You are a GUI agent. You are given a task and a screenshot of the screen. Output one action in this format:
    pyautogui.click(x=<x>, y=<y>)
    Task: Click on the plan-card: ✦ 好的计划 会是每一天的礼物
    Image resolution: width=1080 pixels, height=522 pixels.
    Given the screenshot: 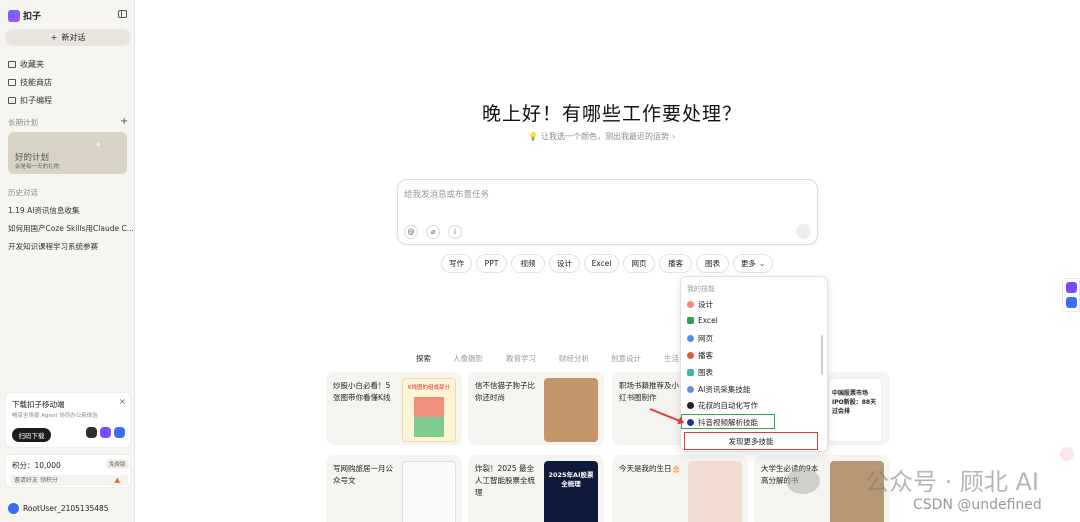 What is the action you would take?
    pyautogui.click(x=67, y=153)
    